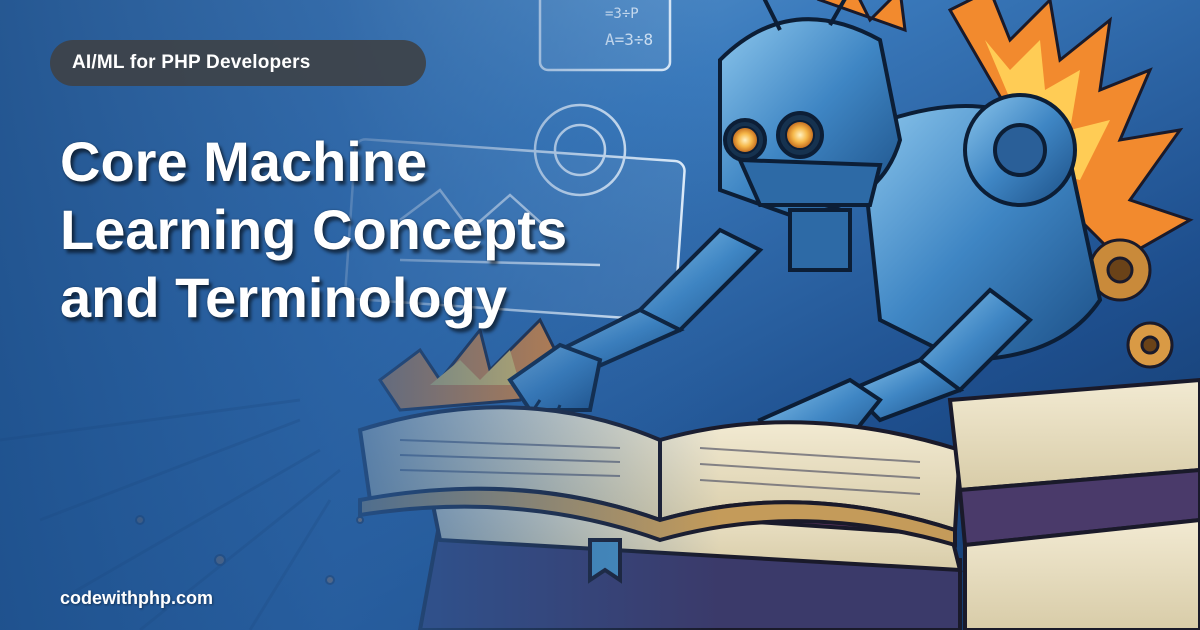 The image size is (1200, 630). I want to click on series-badge: AI/ML for PHP Developers, so click(238, 63).